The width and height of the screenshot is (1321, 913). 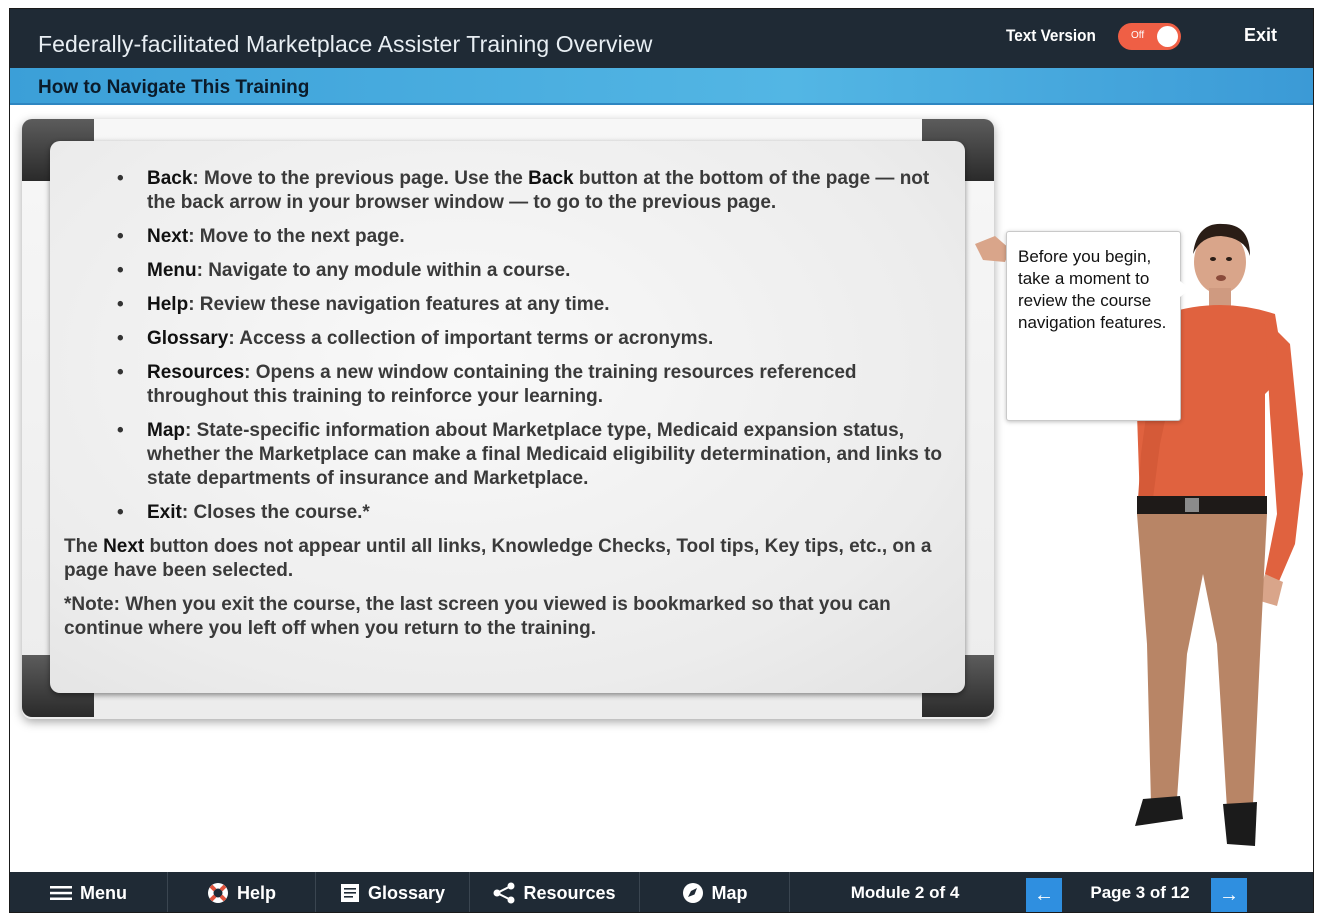 I want to click on lifebuoy-icon, so click(x=218, y=893).